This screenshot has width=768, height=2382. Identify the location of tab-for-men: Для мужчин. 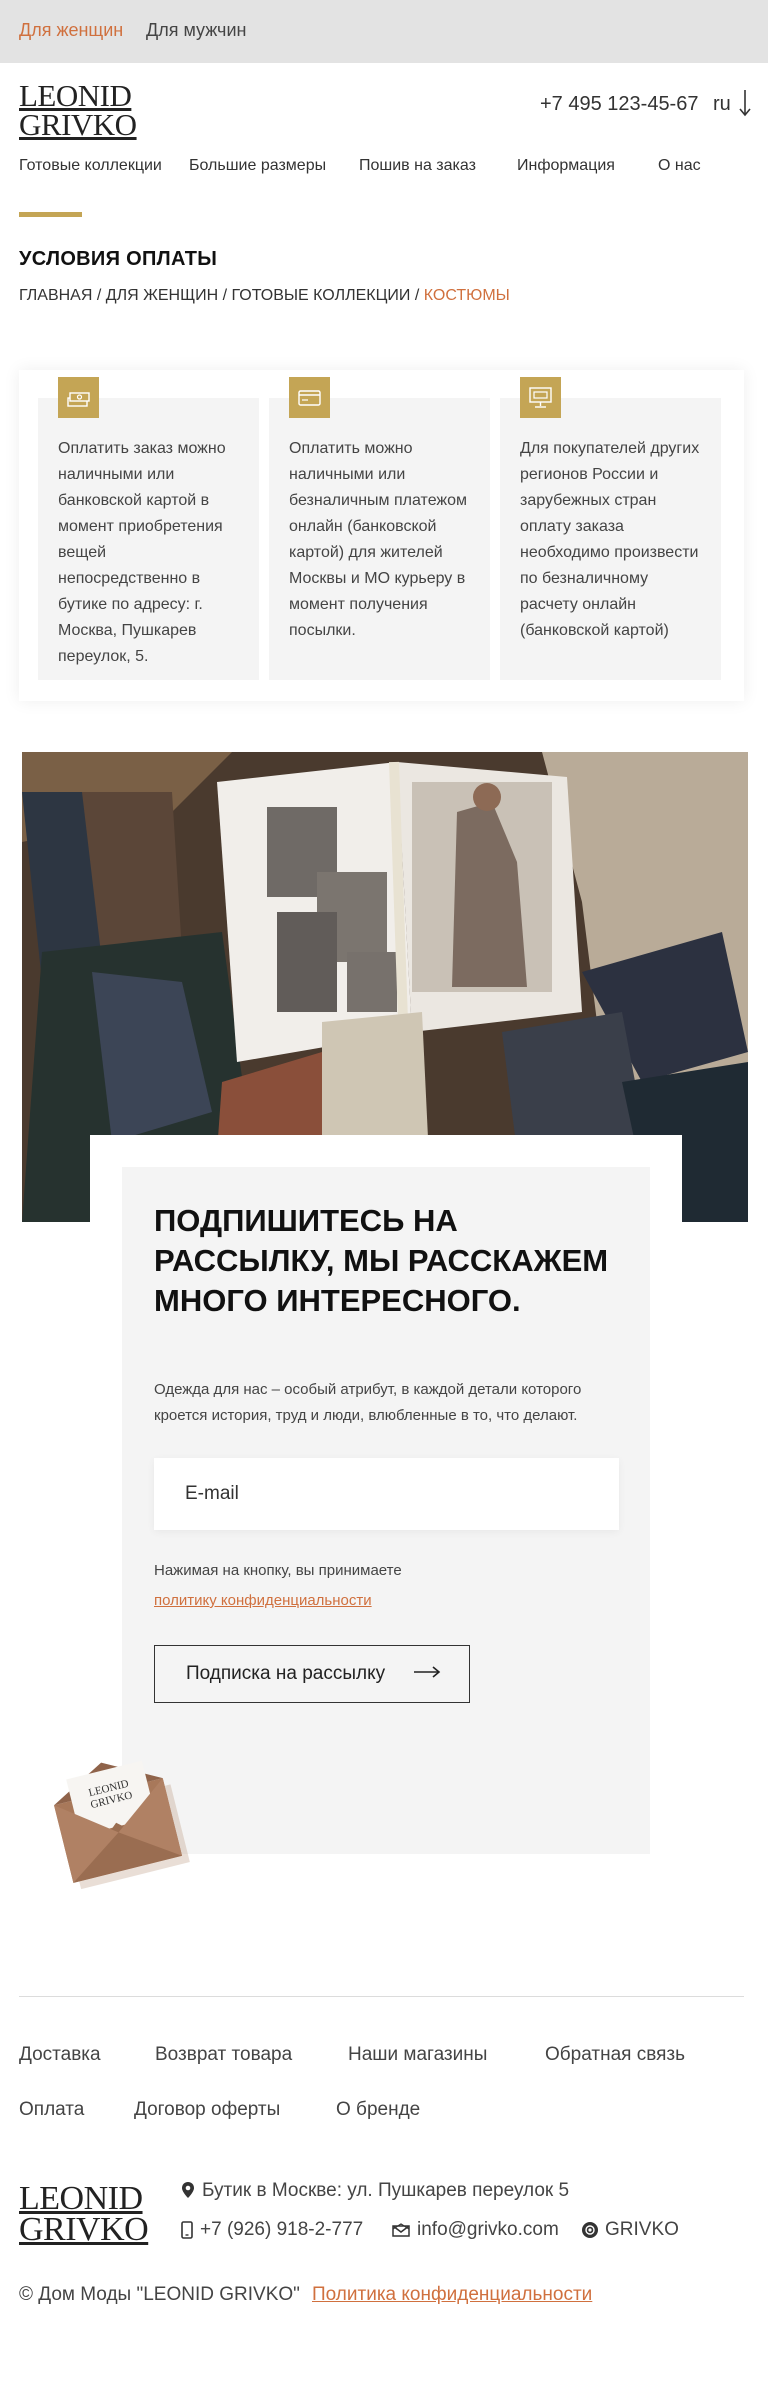
(196, 30).